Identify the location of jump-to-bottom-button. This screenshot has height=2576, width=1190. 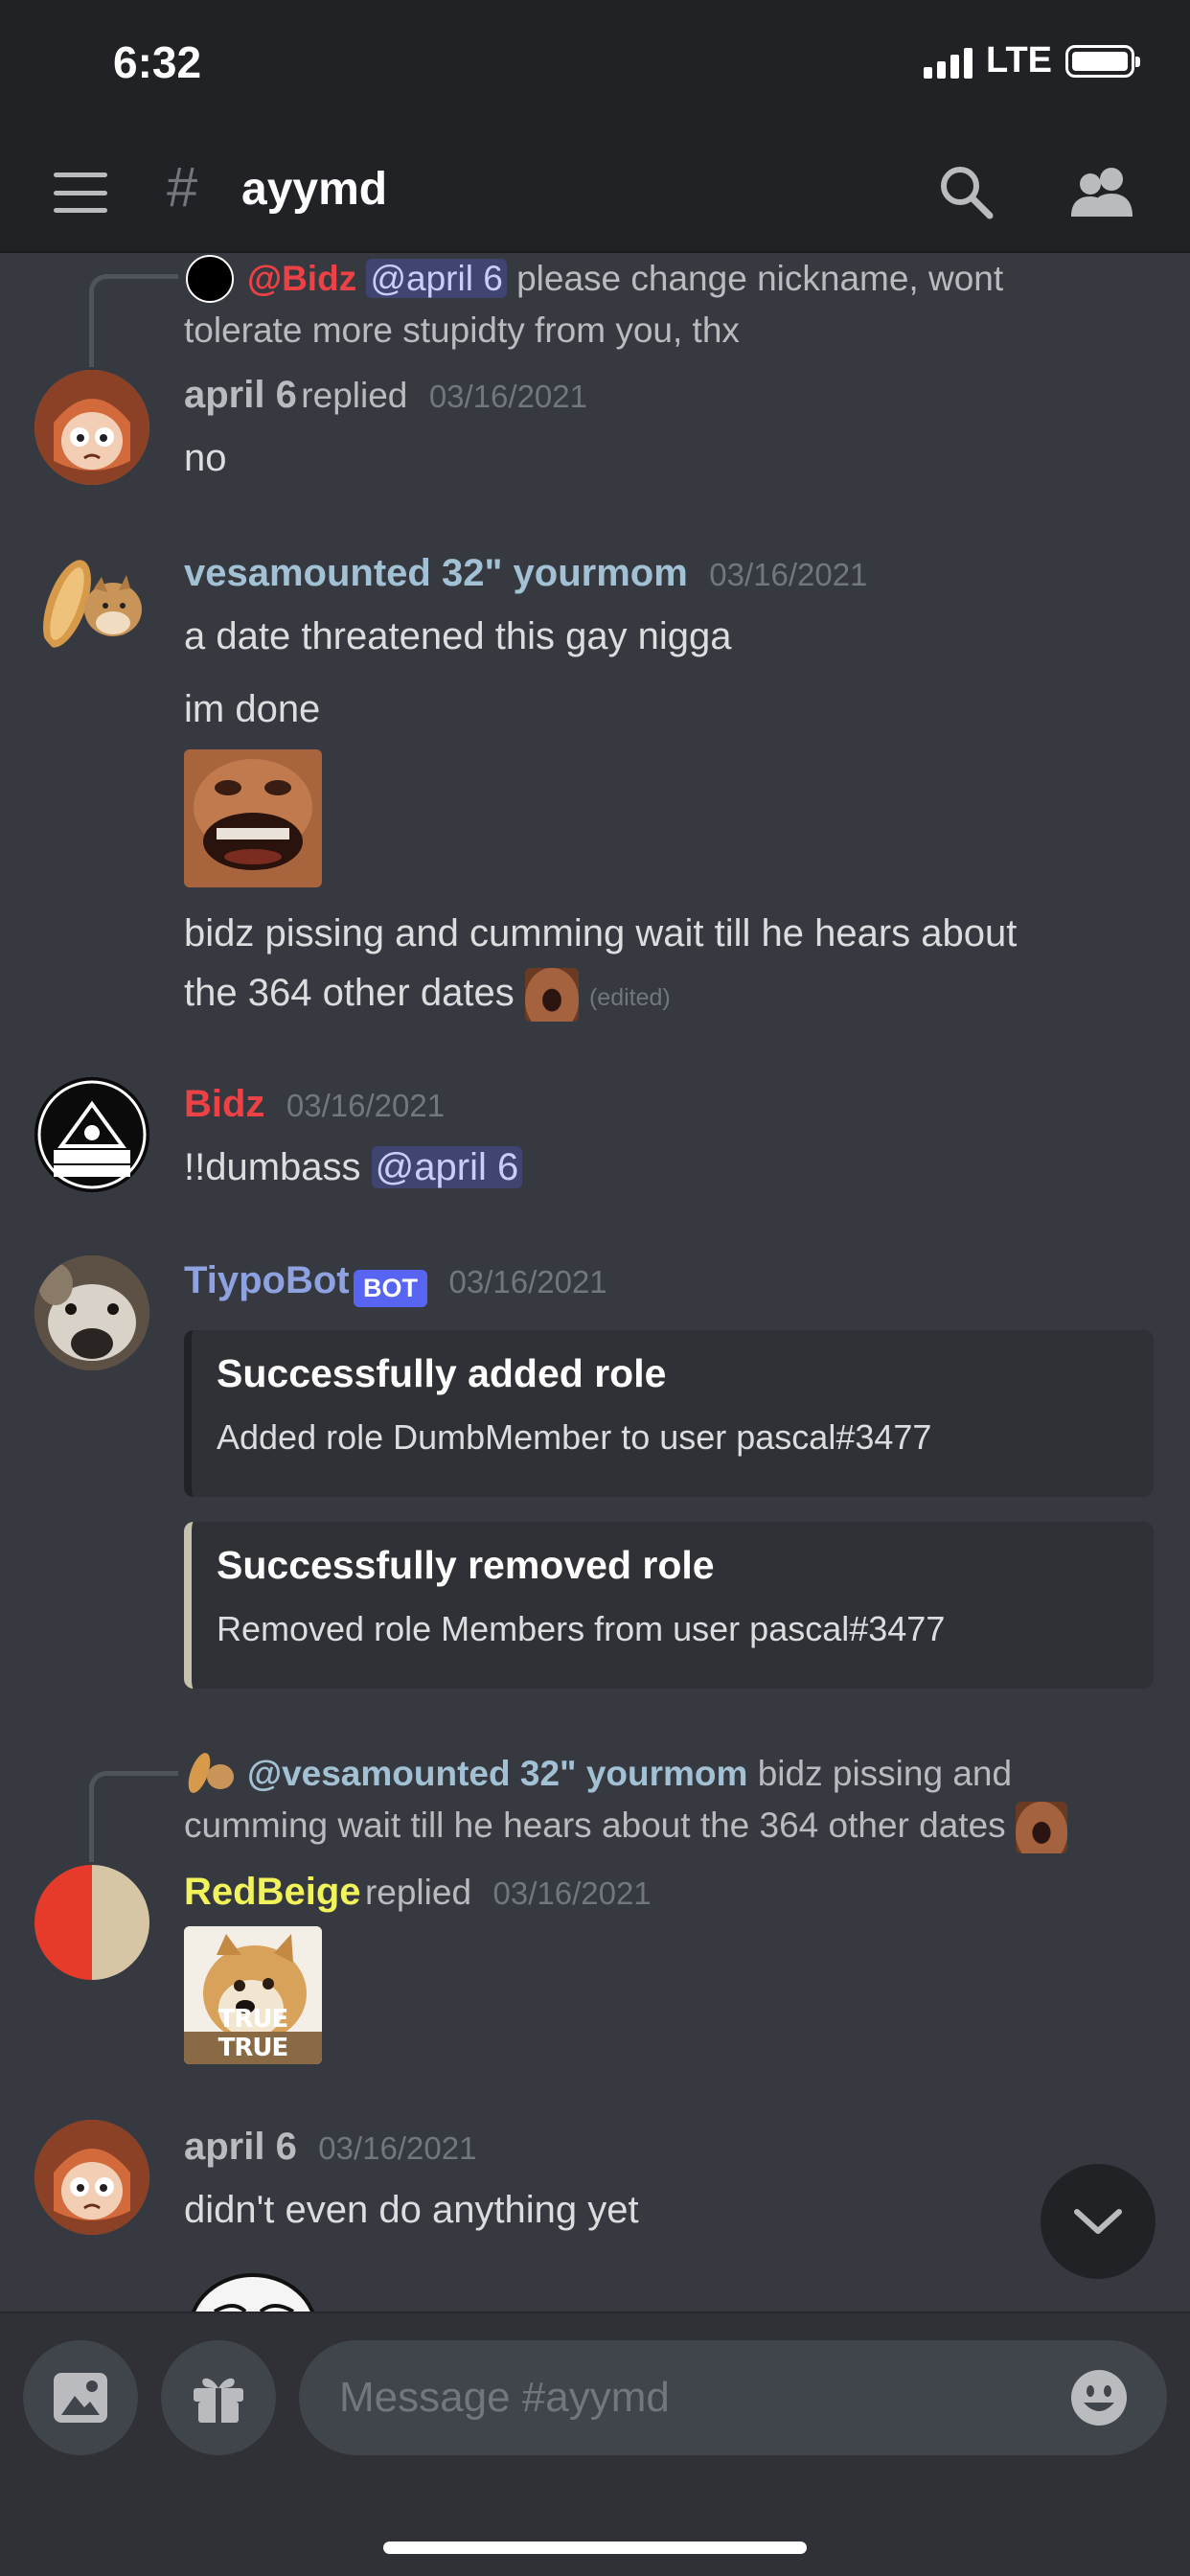
(1099, 2221).